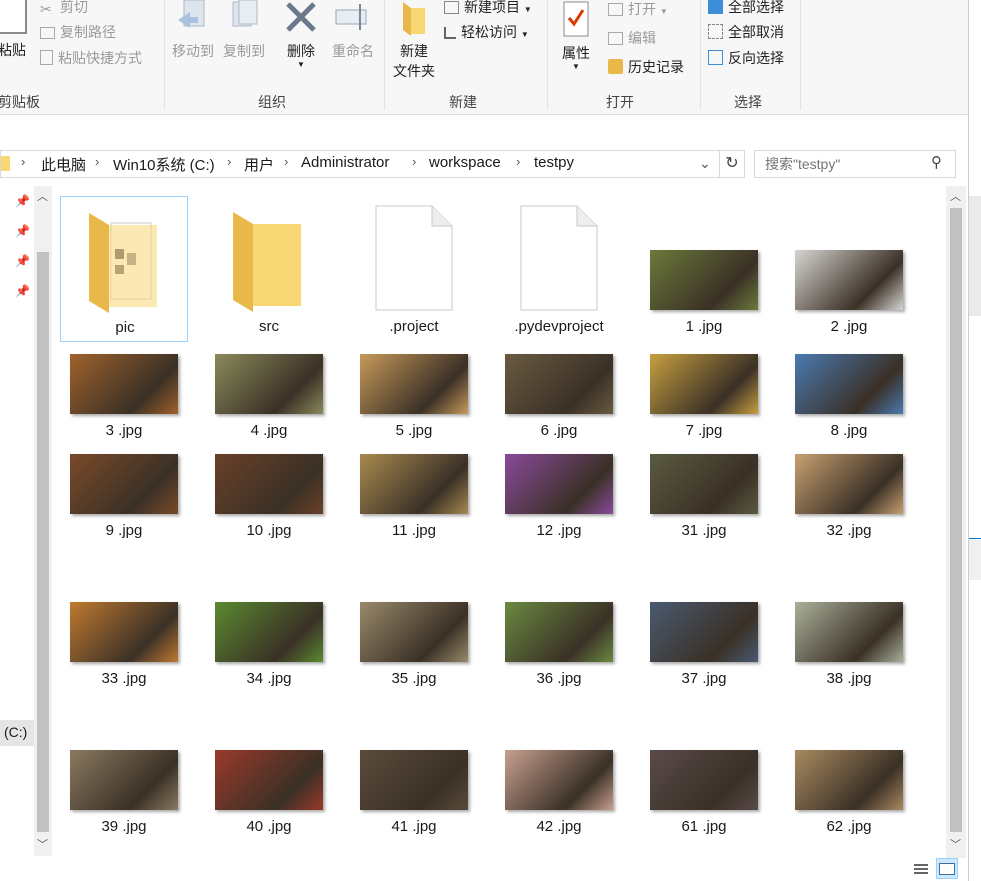 This screenshot has height=881, width=981. I want to click on breadcrumb-workspace: workspace, so click(465, 162).